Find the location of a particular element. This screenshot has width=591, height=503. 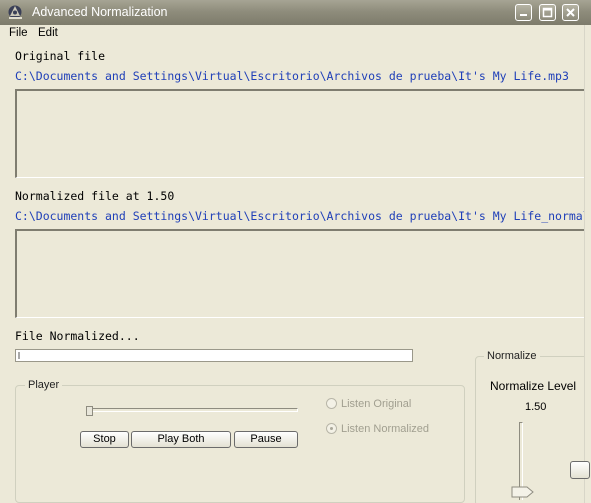

normalize-level-label: Normalize Level is located at coordinates (533, 386).